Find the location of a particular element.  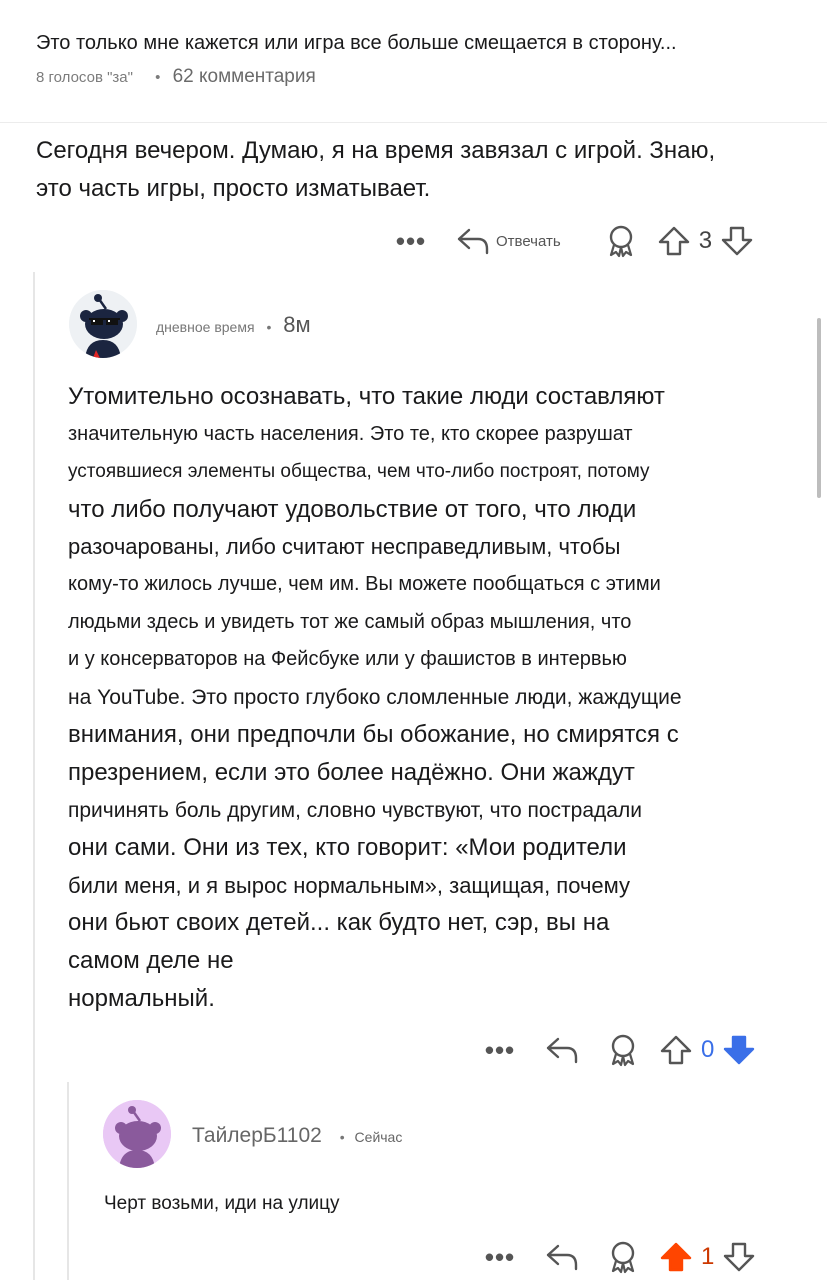

comment-0-actions: ••• Отвечать 3 is located at coordinates (574, 241).